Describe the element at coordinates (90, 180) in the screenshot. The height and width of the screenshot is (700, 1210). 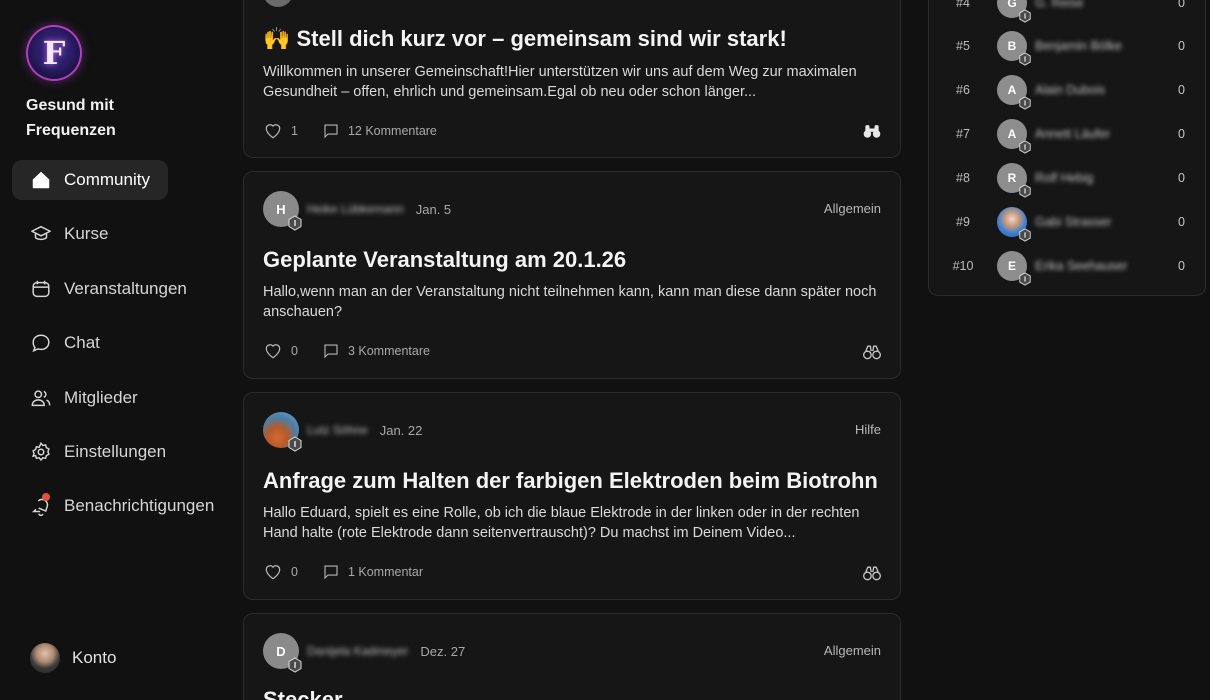
I see `nav-item-community: Community` at that location.